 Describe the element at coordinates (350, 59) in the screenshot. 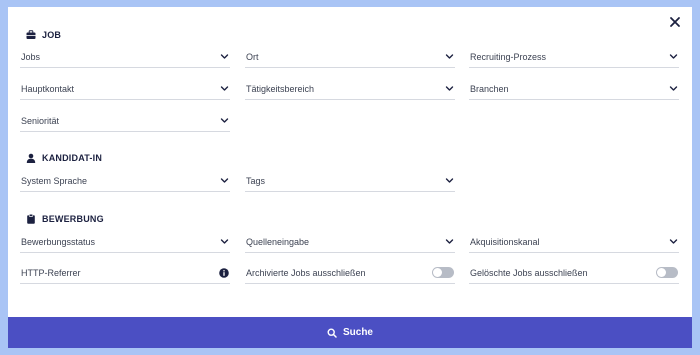

I see `ort-dropdown: Ort` at that location.